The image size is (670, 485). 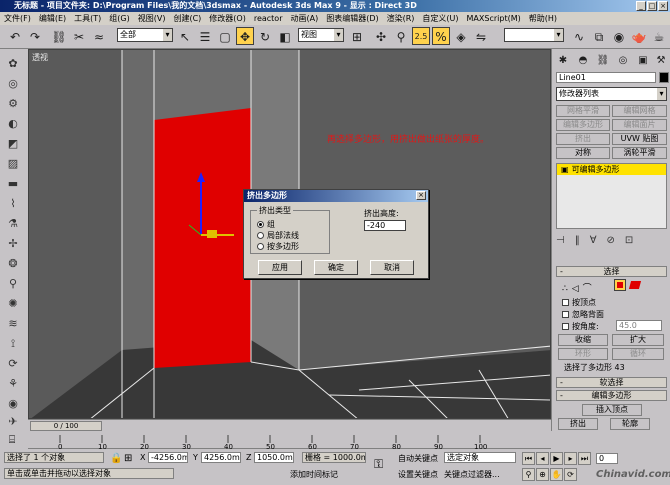 What do you see at coordinates (528, 474) in the screenshot?
I see `zoom-icon: ⚲` at bounding box center [528, 474].